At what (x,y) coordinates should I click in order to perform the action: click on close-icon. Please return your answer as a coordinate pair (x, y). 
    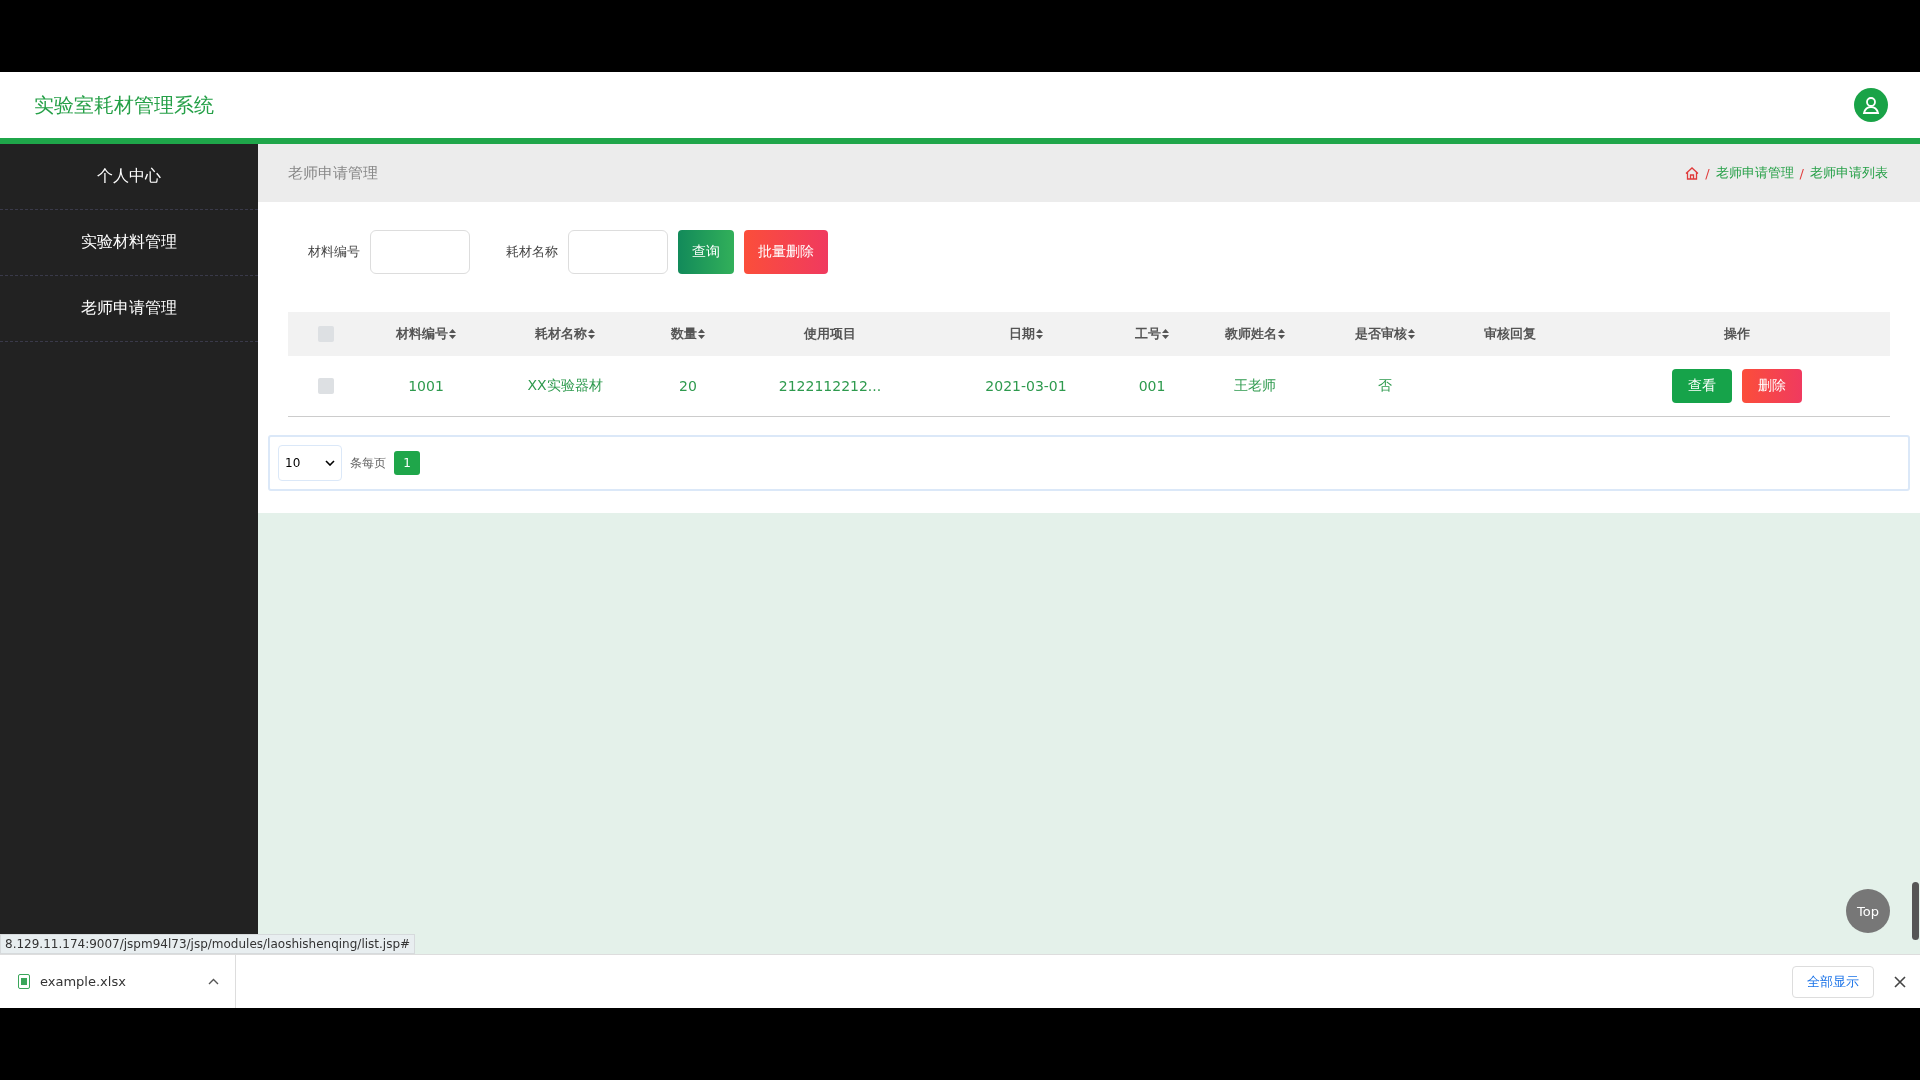
    Looking at the image, I should click on (1900, 981).